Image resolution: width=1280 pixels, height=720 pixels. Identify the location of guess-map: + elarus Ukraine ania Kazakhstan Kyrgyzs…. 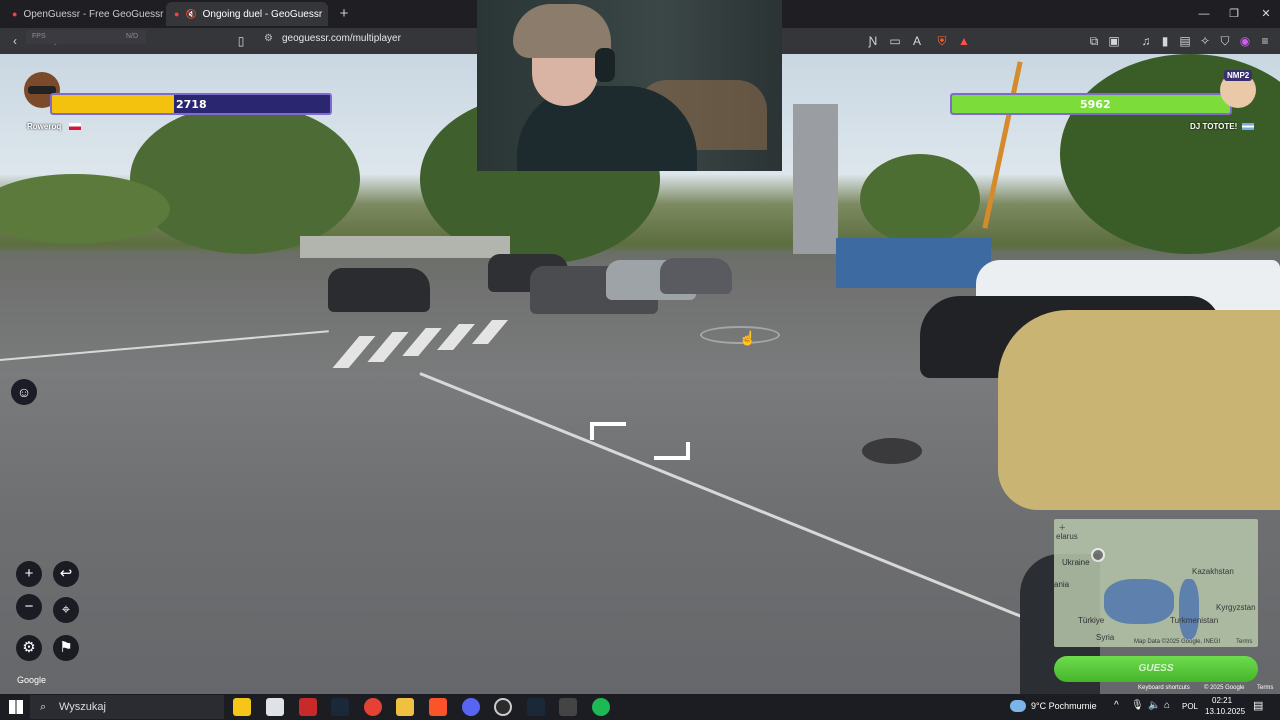
(1156, 583).